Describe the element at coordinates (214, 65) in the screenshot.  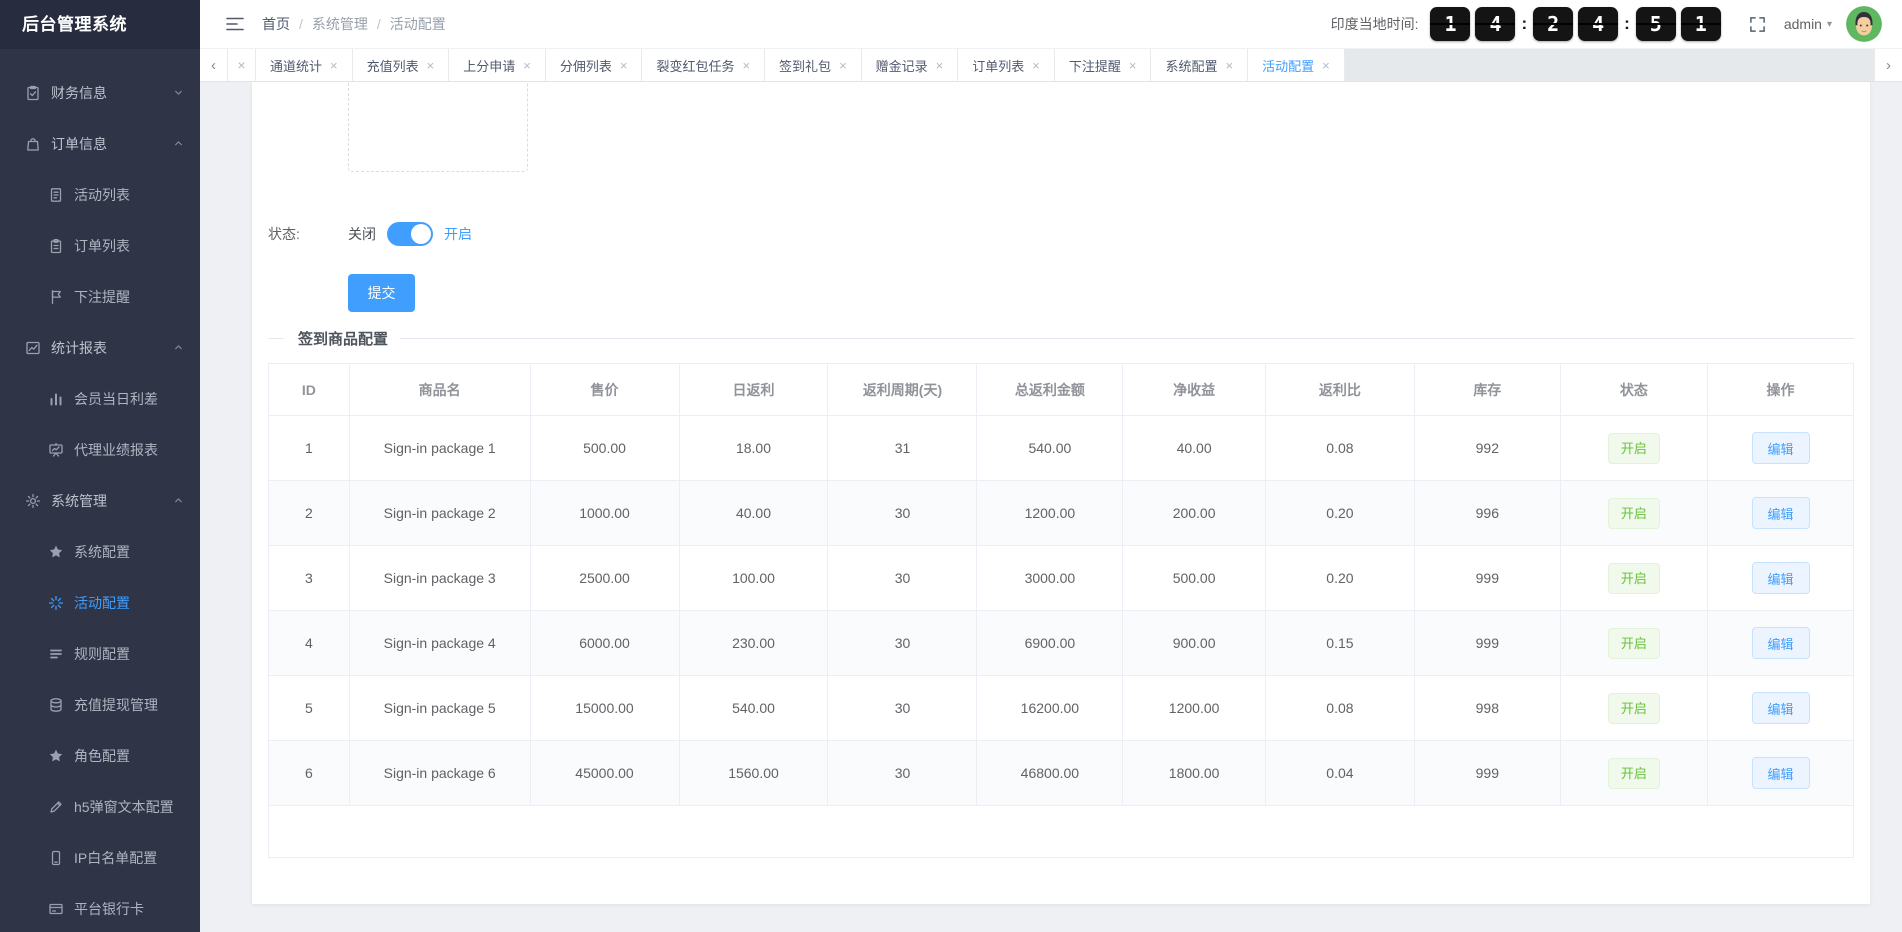
I see `tabs-scroll-left: ‹` at that location.